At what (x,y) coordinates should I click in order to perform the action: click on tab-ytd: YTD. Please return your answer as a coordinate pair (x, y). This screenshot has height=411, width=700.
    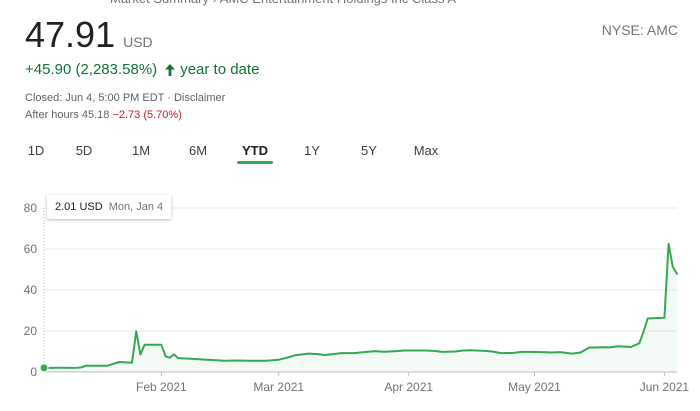
    Looking at the image, I should click on (255, 152).